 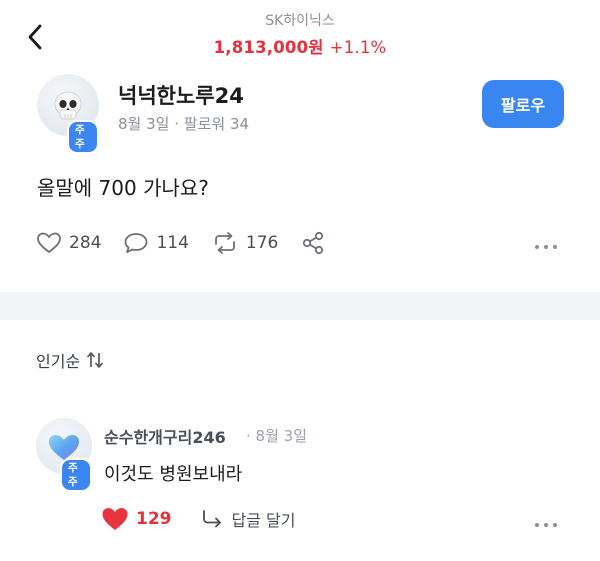 What do you see at coordinates (300, 32) in the screenshot?
I see `stock-header: SK하이닉스 1,813,000원 +1.1%` at bounding box center [300, 32].